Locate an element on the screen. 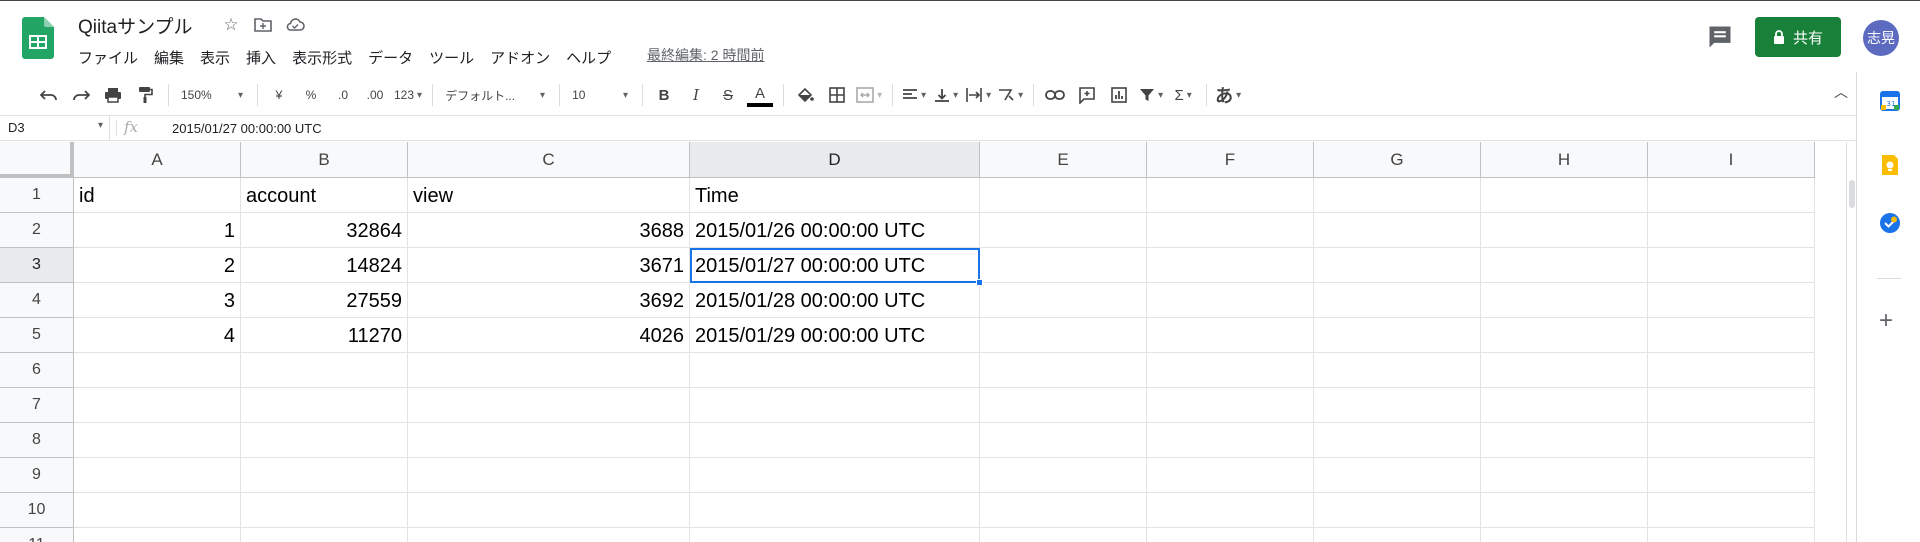 The image size is (1920, 542). cell-h11 is located at coordinates (1564, 535).